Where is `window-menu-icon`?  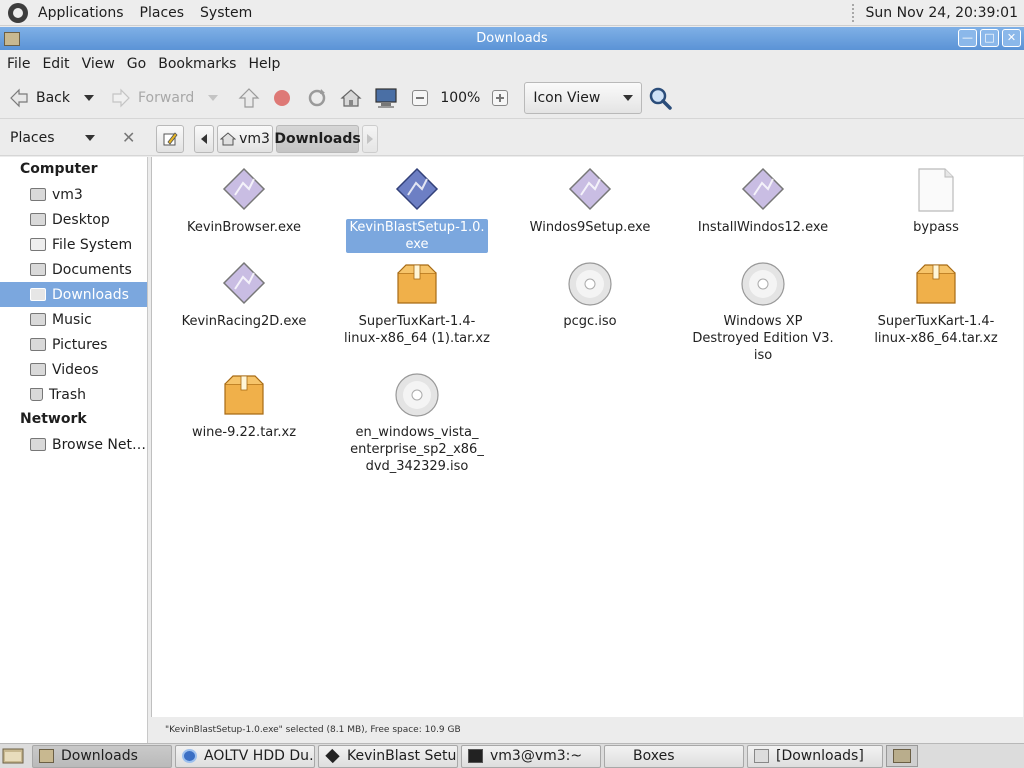
window-menu-icon is located at coordinates (12, 38).